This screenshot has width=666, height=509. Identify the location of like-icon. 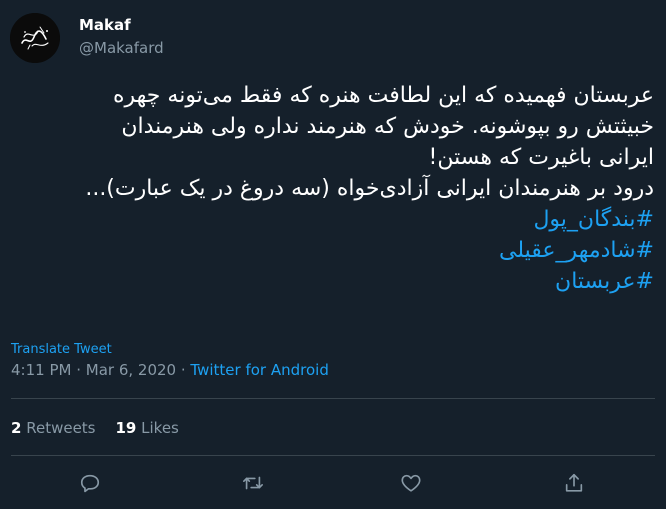
(411, 483).